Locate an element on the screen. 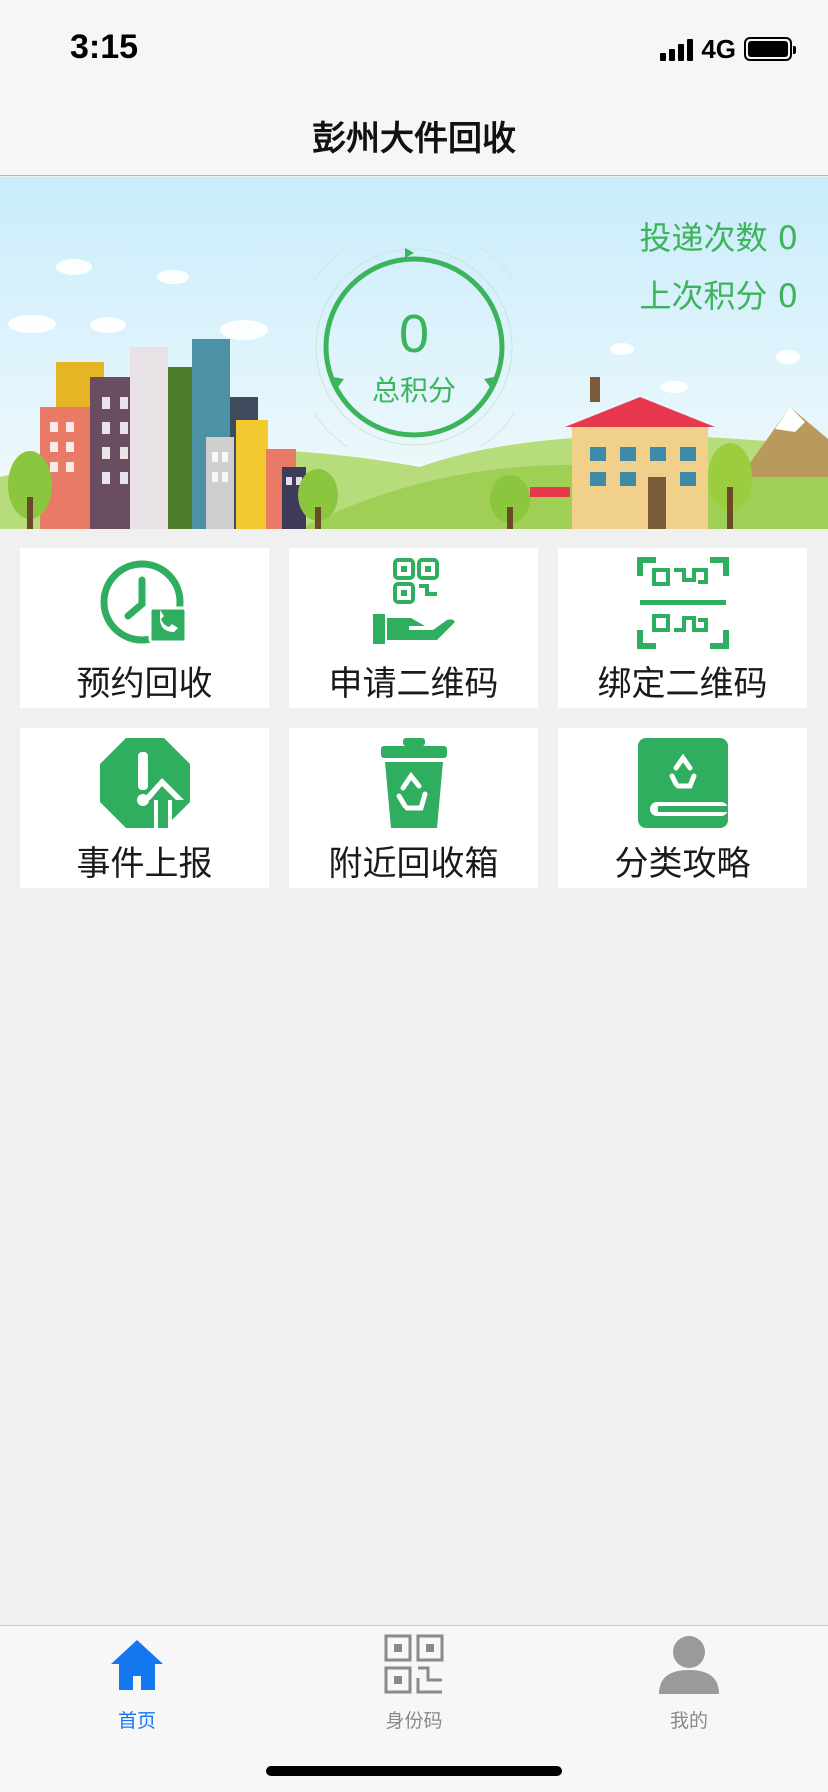  home-indicator is located at coordinates (414, 1771).